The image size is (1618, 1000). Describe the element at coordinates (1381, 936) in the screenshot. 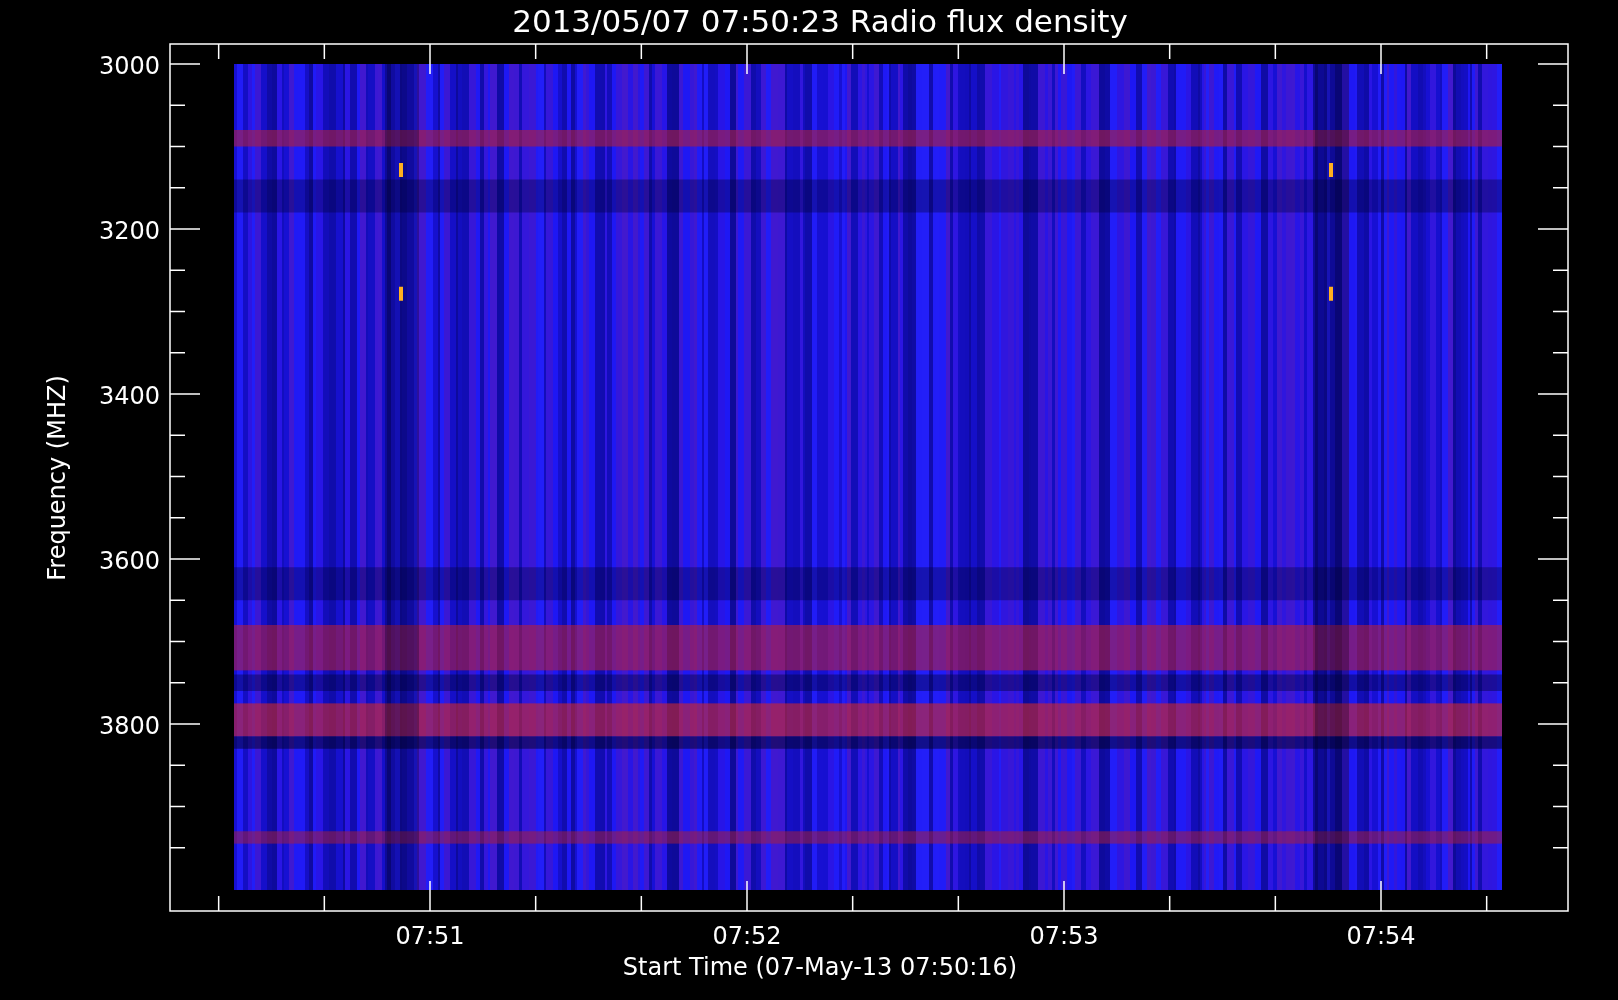

I see `tick-label: 07:54` at that location.